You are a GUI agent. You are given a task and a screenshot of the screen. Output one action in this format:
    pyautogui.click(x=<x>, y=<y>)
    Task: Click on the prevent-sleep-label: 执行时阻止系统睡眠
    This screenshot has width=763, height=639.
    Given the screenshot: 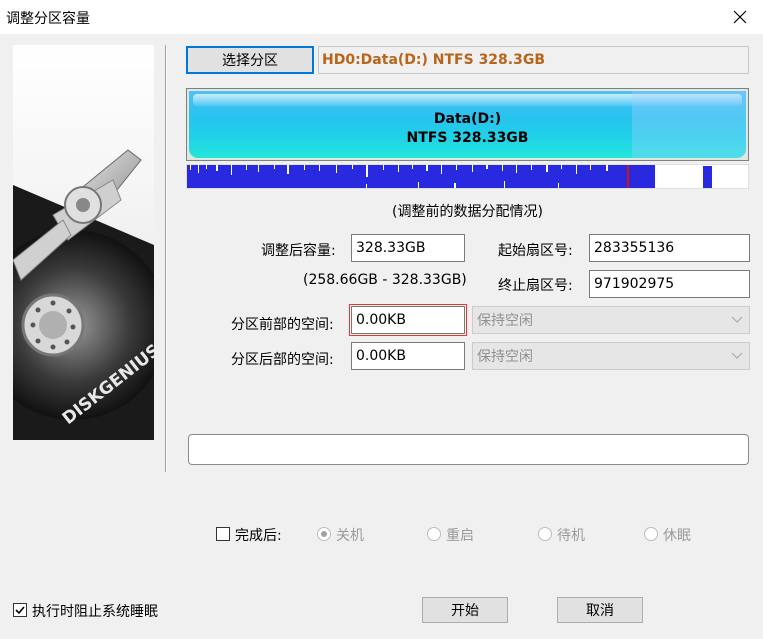 What is the action you would take?
    pyautogui.click(x=95, y=612)
    